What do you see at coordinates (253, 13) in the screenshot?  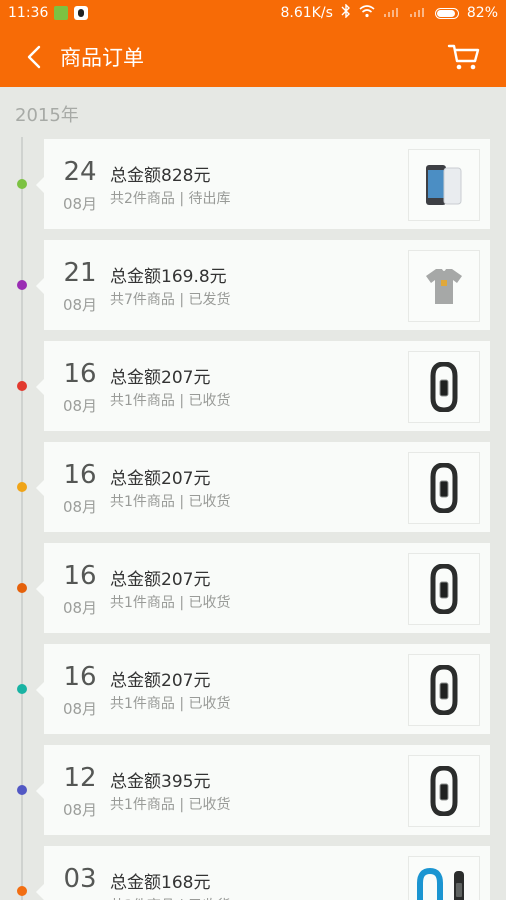 I see `status-bar: 11:36 8.61K/s 82%` at bounding box center [253, 13].